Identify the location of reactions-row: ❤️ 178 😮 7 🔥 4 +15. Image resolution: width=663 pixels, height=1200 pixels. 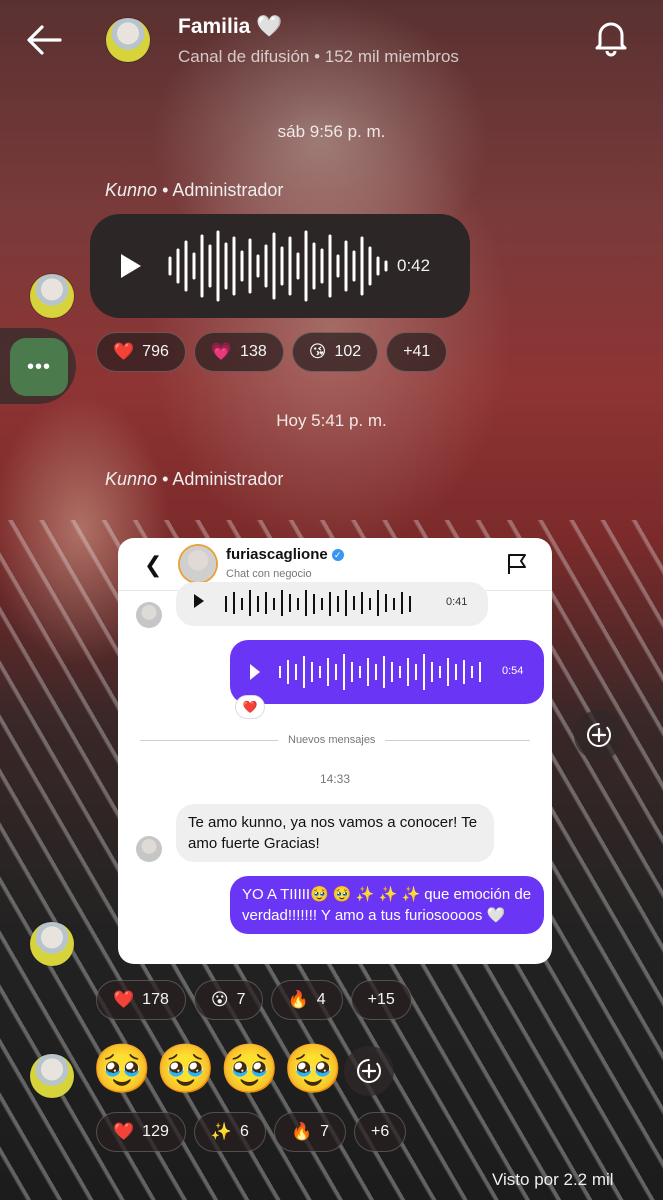
(254, 1000).